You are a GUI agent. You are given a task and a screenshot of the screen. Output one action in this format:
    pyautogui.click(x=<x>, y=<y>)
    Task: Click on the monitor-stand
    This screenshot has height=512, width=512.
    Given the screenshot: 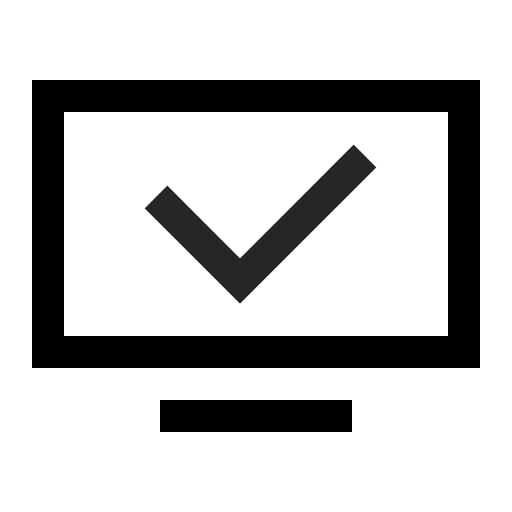 What is the action you would take?
    pyautogui.click(x=256, y=416)
    